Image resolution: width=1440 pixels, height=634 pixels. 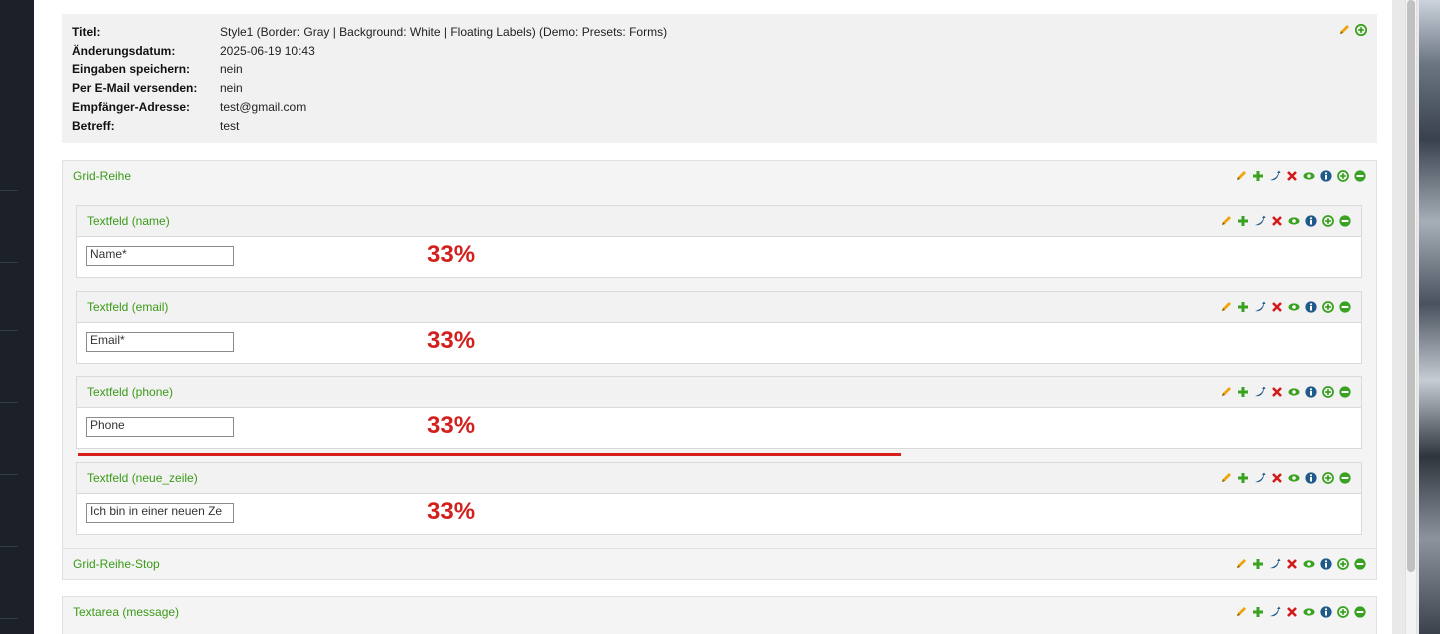 I want to click on field-body: Email* 33%, so click(x=719, y=343).